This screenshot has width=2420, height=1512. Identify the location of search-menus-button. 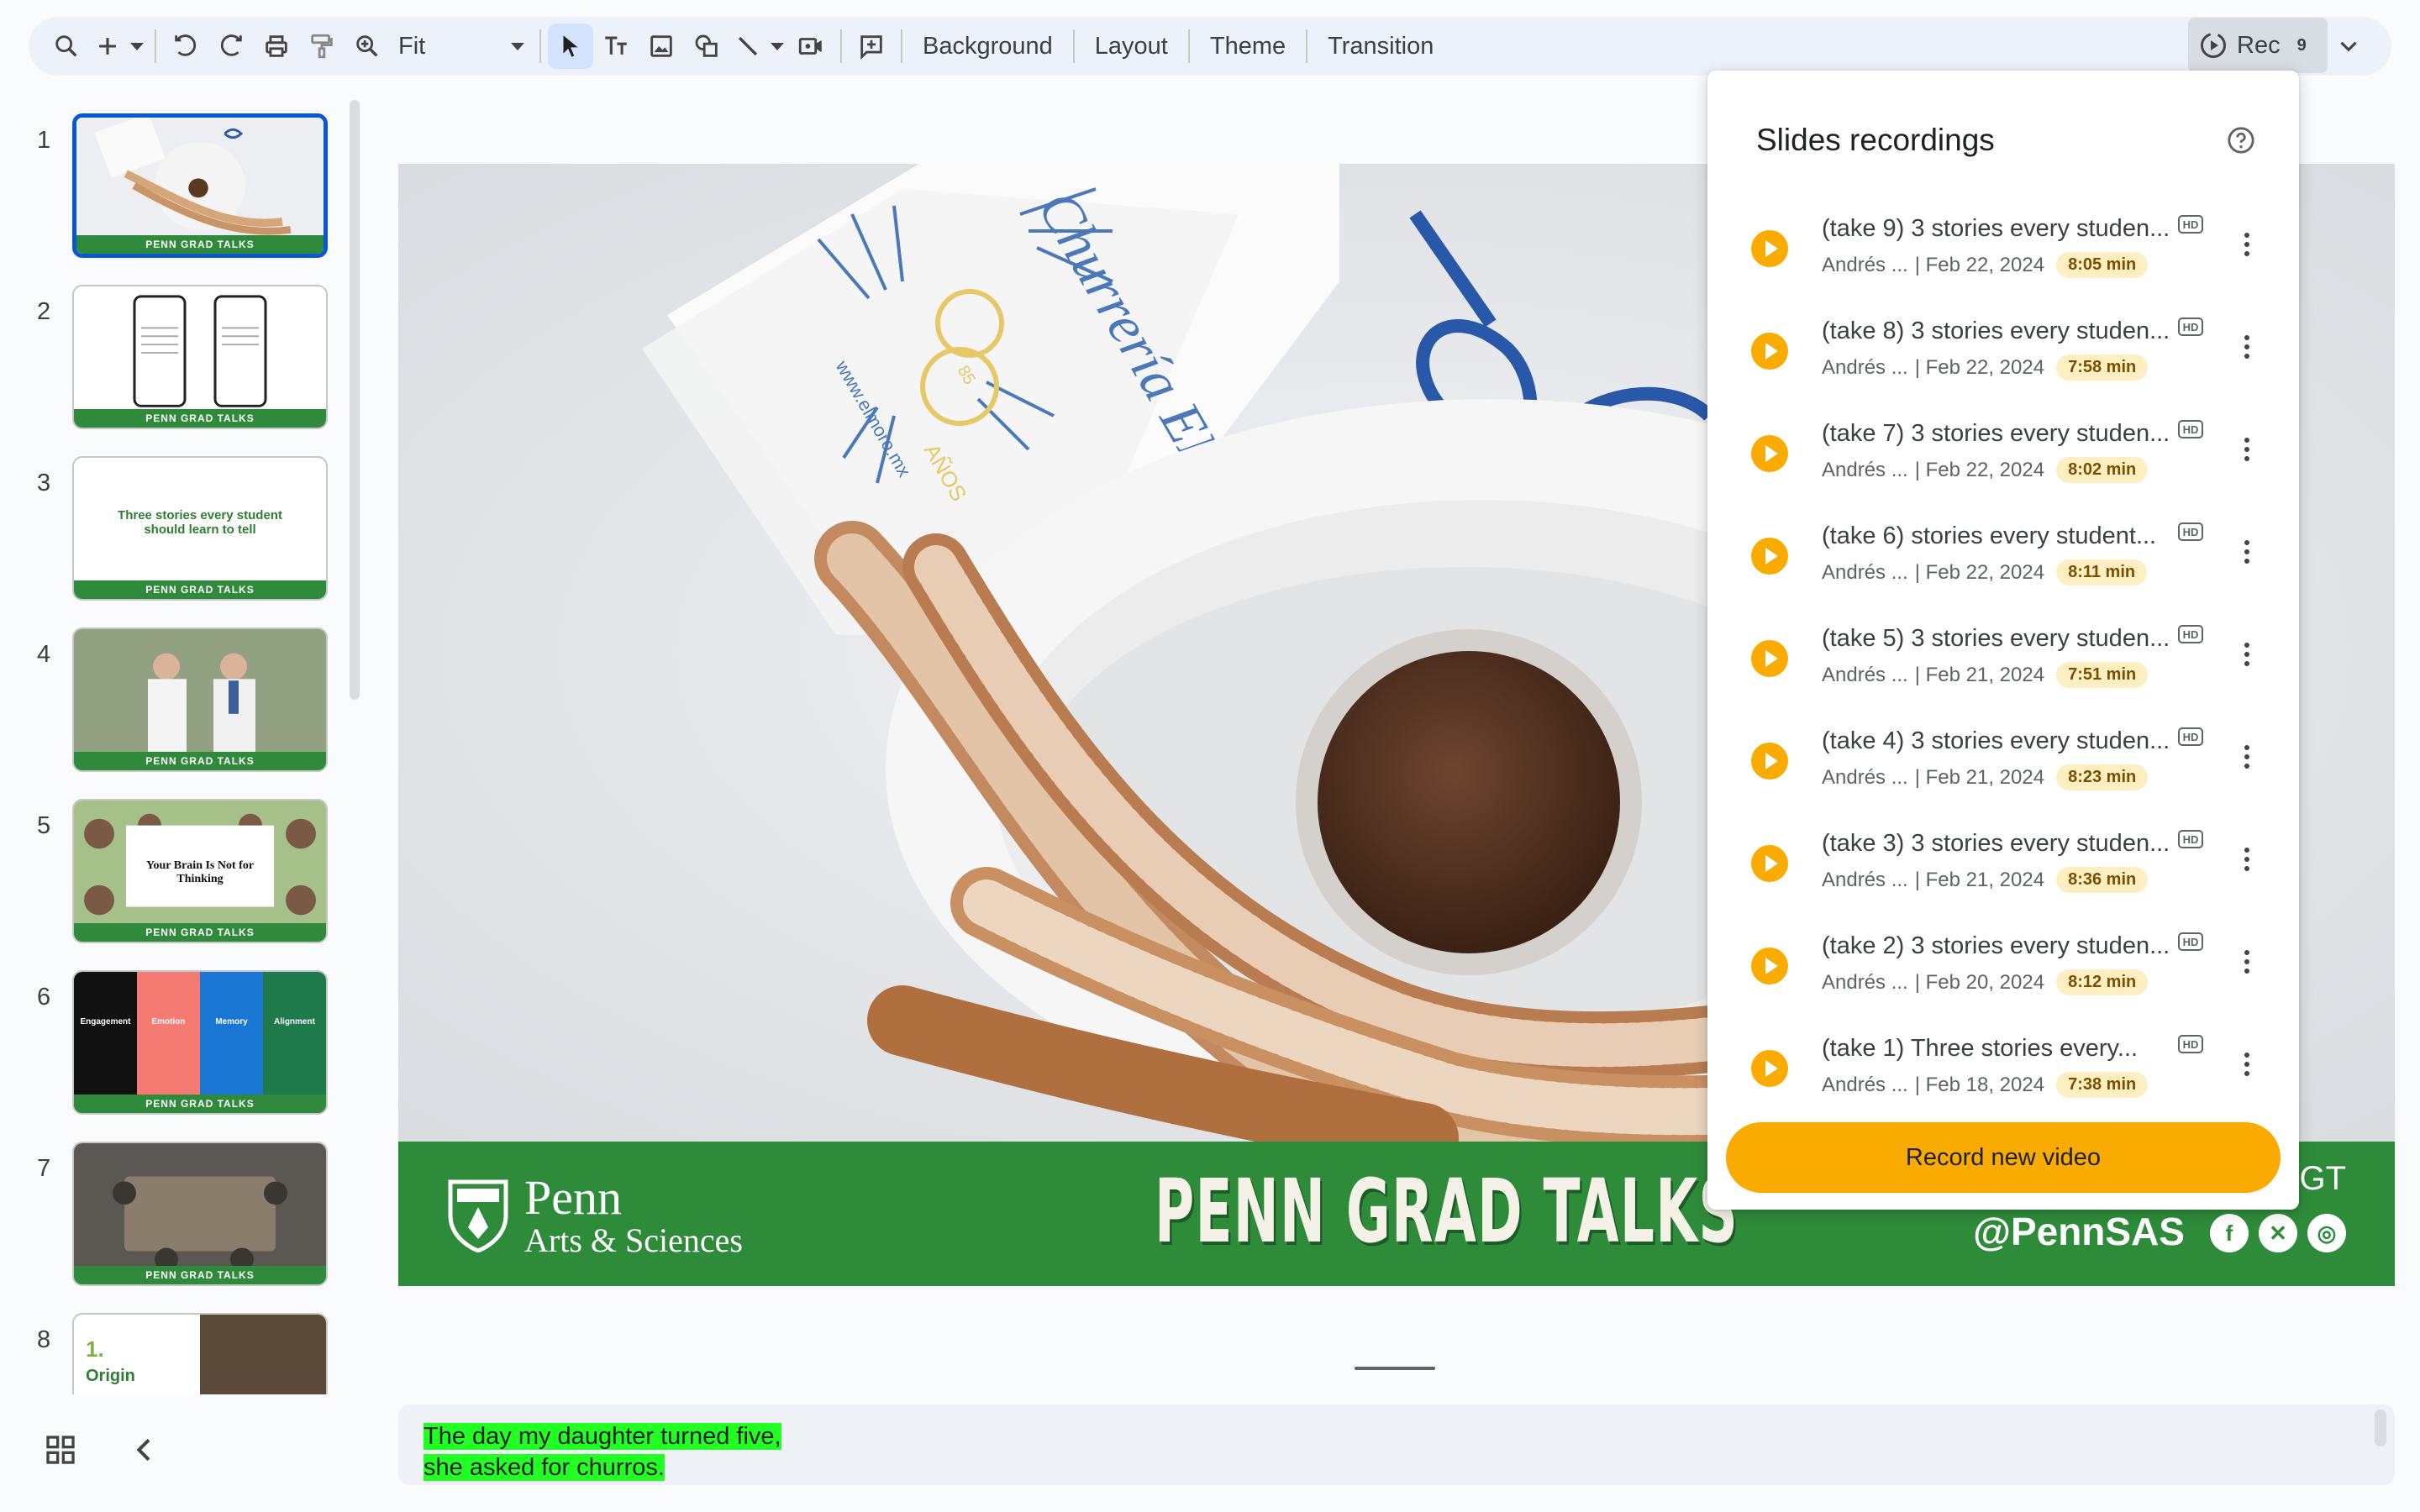
(66, 46).